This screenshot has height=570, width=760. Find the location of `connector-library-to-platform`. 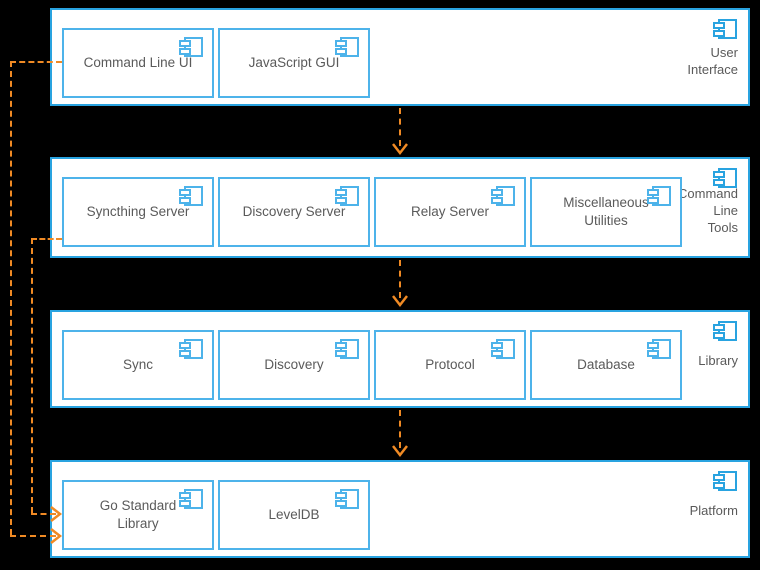

connector-library-to-platform is located at coordinates (400, 429).